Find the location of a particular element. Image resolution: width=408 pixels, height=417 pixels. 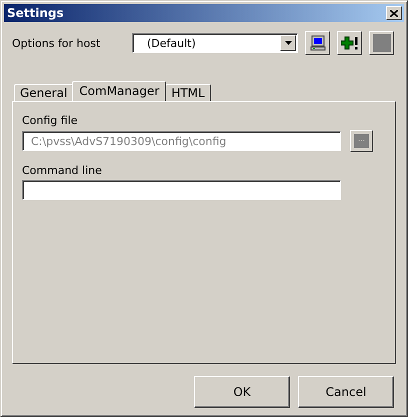

field-label: Config file is located at coordinates (50, 120).